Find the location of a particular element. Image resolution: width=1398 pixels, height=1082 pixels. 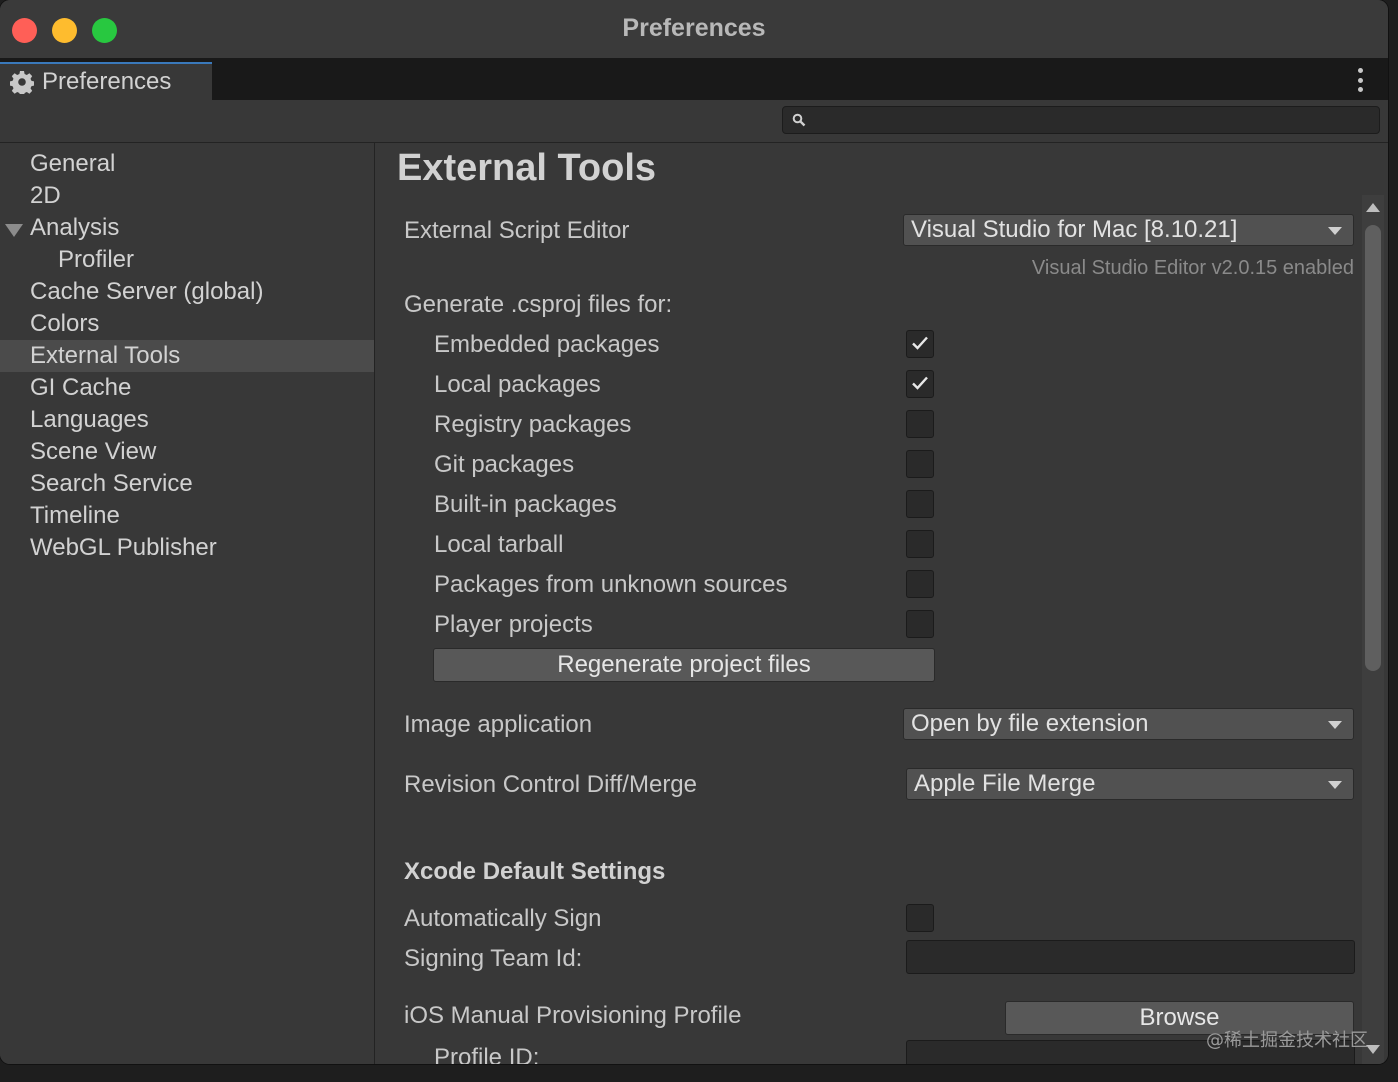

csproj-heading: Generate .csproj files for: is located at coordinates (538, 304).